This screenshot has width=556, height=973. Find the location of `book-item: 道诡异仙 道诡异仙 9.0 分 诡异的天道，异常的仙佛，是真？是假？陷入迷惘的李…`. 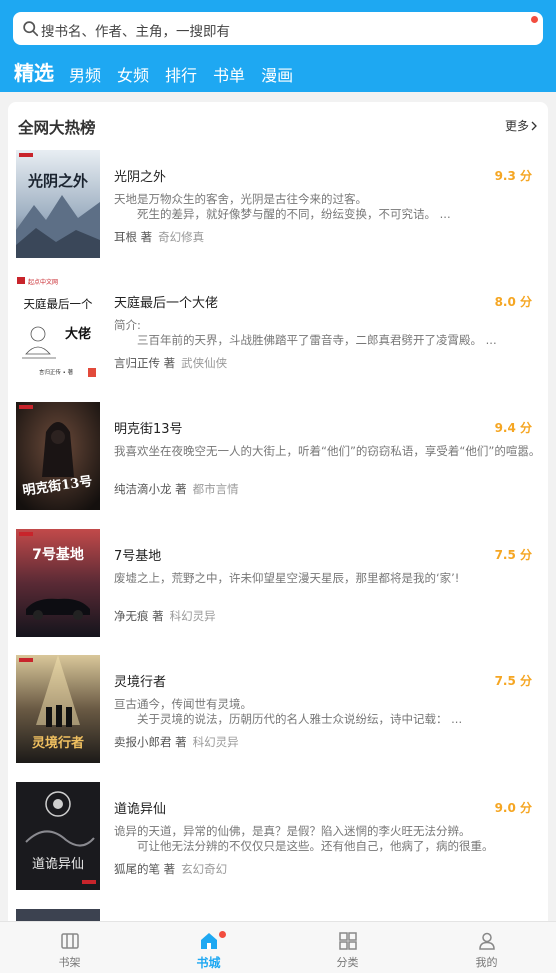

book-item: 道诡异仙 道诡异仙 9.0 分 诡异的天道，异常的仙佛，是真？是假？陷入迷惘的李… is located at coordinates (278, 837).